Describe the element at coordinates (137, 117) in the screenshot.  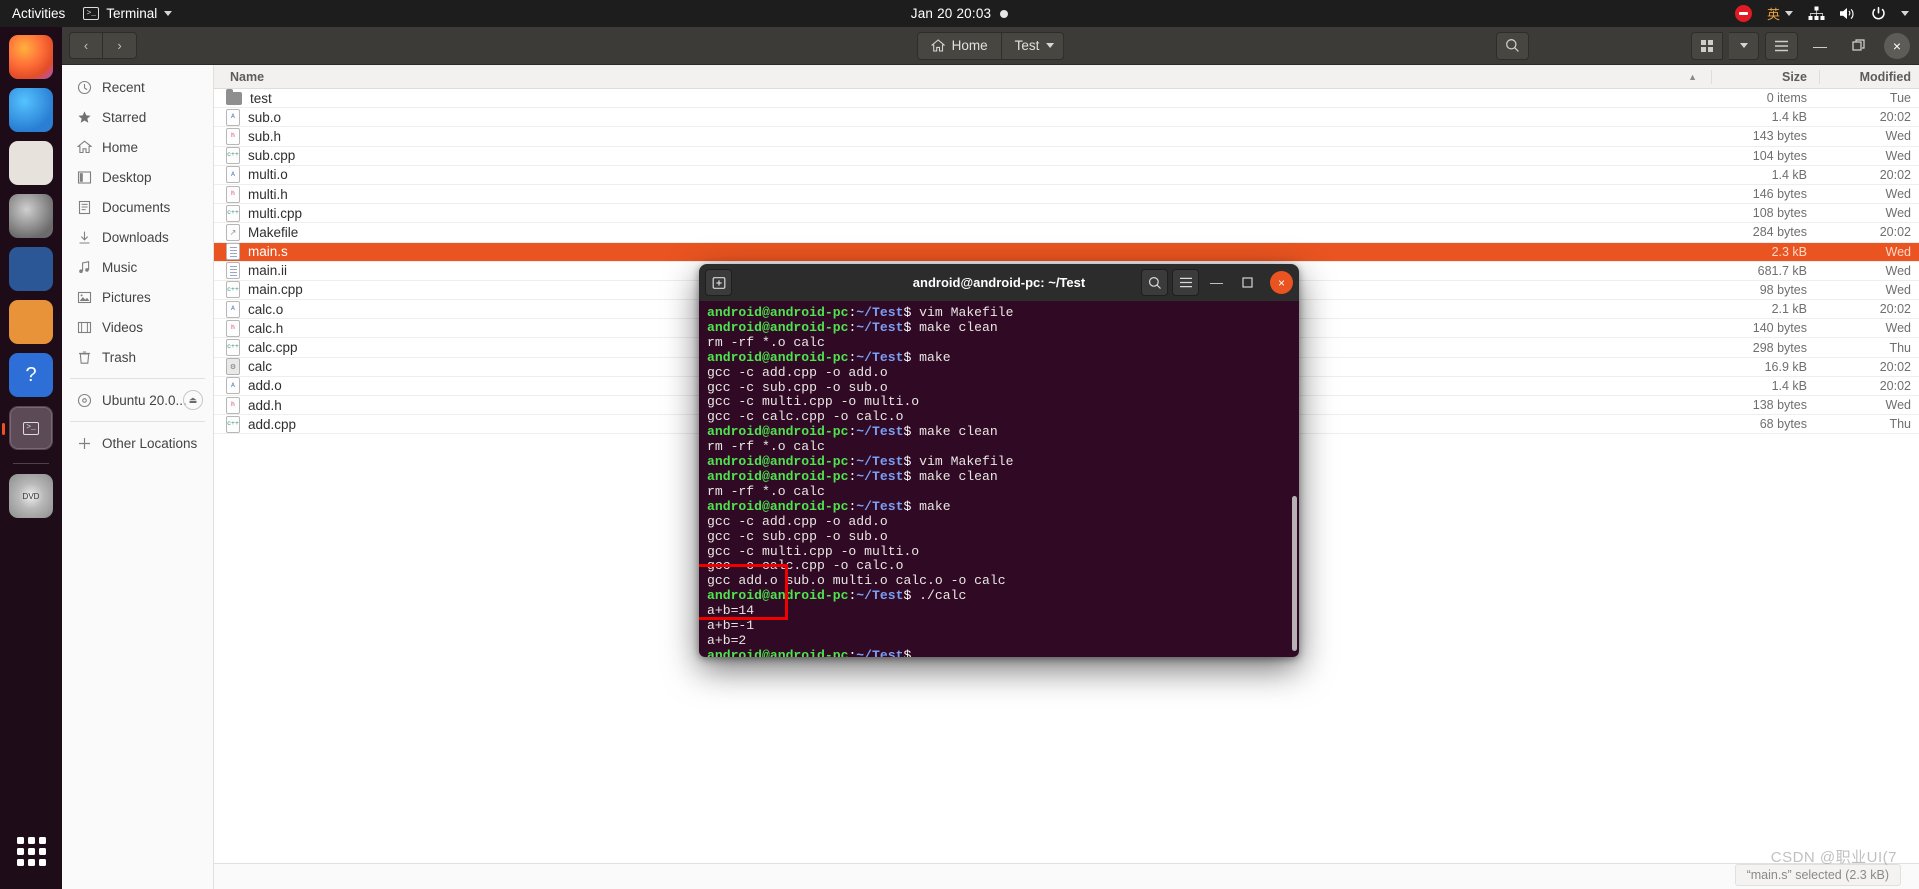
I see `sidebar-item-starred: Starred` at that location.